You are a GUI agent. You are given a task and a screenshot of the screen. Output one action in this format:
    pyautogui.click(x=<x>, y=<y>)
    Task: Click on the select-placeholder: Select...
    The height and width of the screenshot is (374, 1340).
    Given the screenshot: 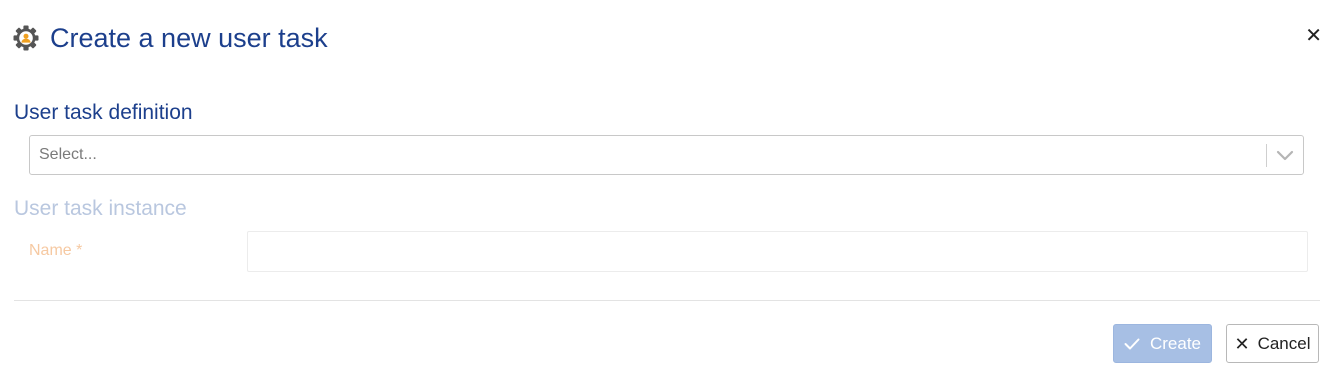 What is the action you would take?
    pyautogui.click(x=68, y=154)
    